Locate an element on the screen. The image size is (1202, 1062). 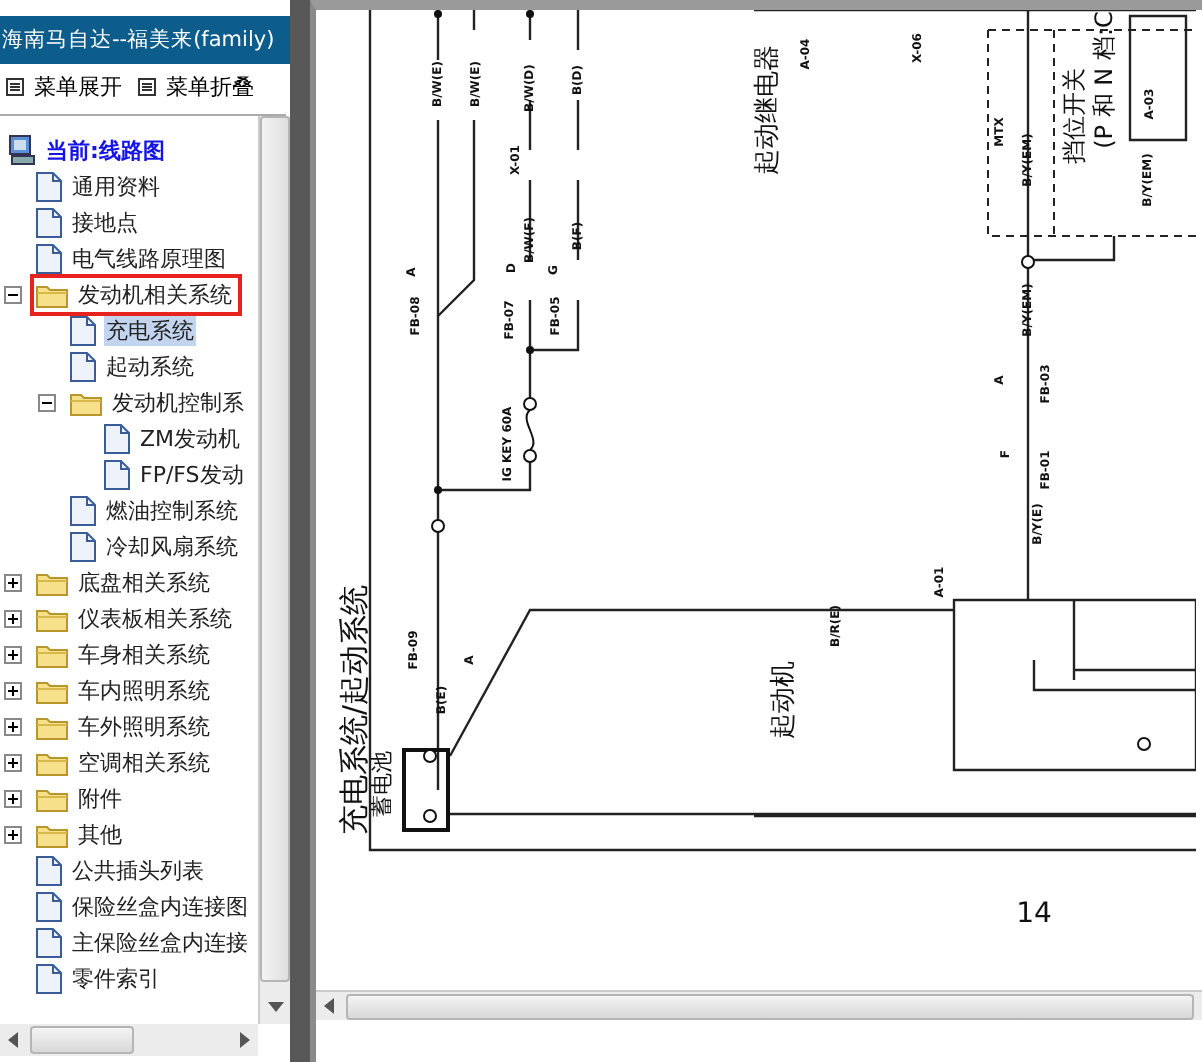
tree-item: 附件 is located at coordinates (100, 798).